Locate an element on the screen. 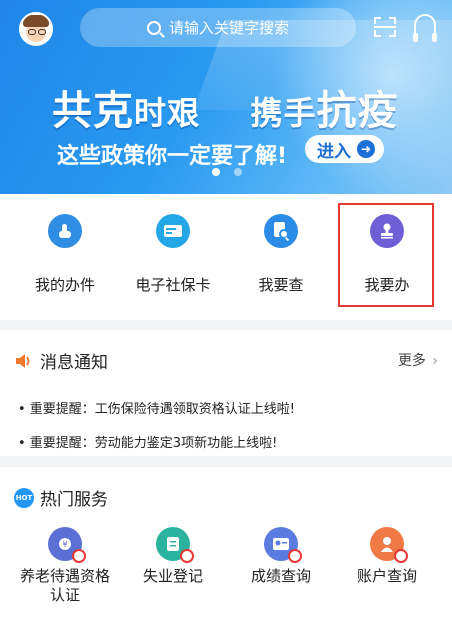  quick-item-query: 我要查 is located at coordinates (281, 254).